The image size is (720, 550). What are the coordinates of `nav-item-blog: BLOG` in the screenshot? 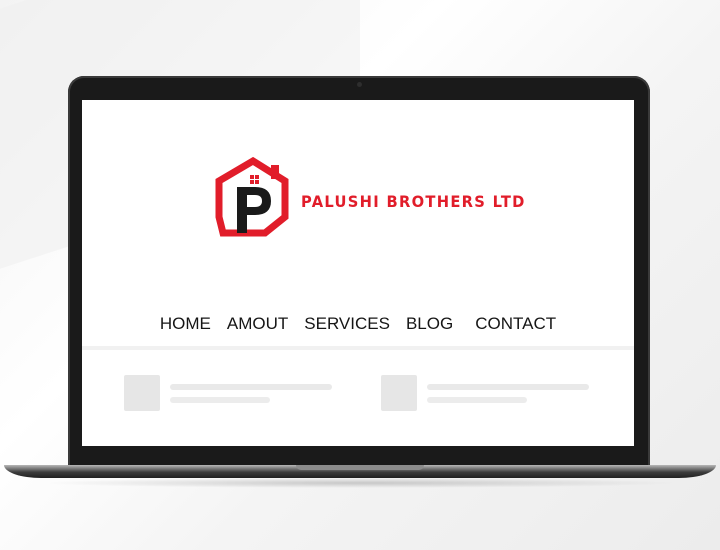 It's located at (429, 324).